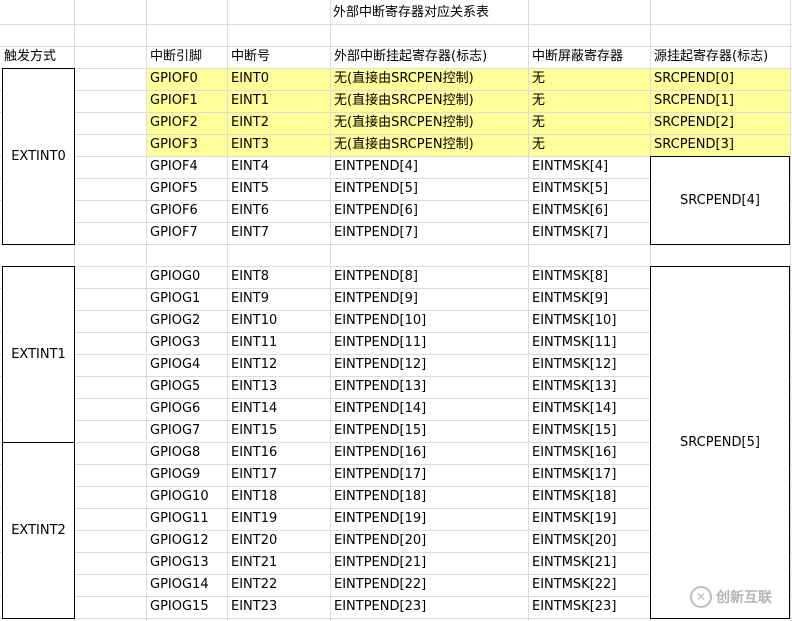 Image resolution: width=792 pixels, height=621 pixels. I want to click on cell-pin: GPIOG11, so click(179, 518).